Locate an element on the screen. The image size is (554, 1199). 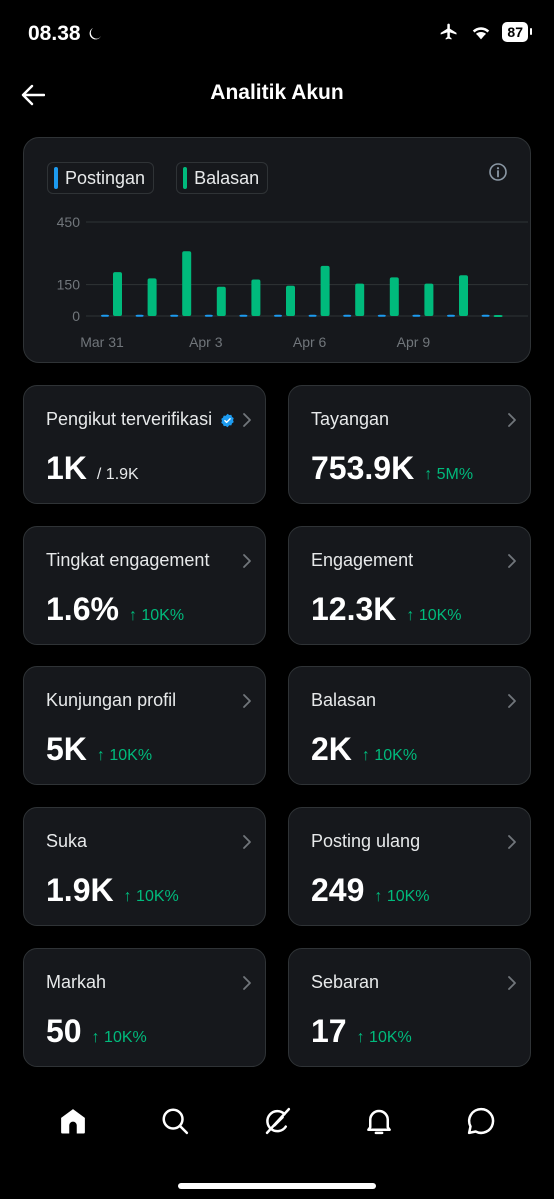
metric-card: Tayangan 753.9K ↑ 5M% is located at coordinates (409, 444).